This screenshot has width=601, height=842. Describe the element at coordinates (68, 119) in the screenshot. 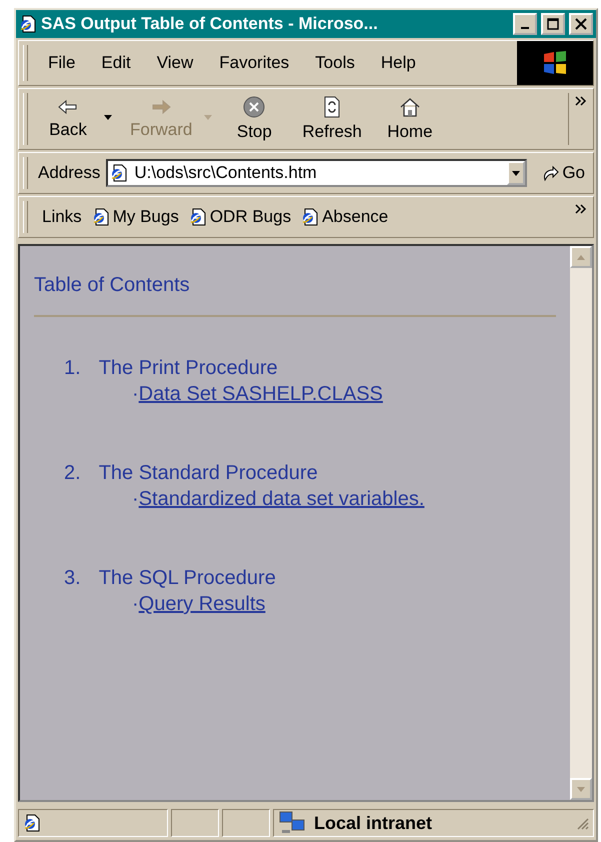

I see `back-button: Back` at that location.